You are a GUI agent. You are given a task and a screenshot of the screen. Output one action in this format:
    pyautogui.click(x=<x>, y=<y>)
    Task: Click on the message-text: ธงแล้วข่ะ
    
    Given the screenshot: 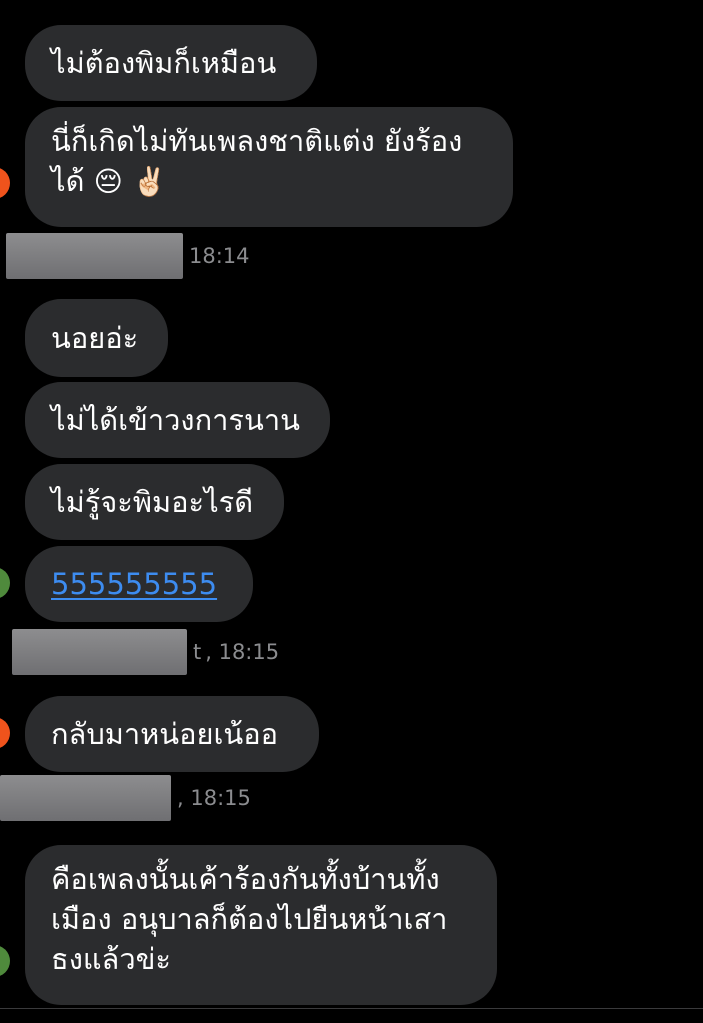 What is the action you would take?
    pyautogui.click(x=111, y=959)
    